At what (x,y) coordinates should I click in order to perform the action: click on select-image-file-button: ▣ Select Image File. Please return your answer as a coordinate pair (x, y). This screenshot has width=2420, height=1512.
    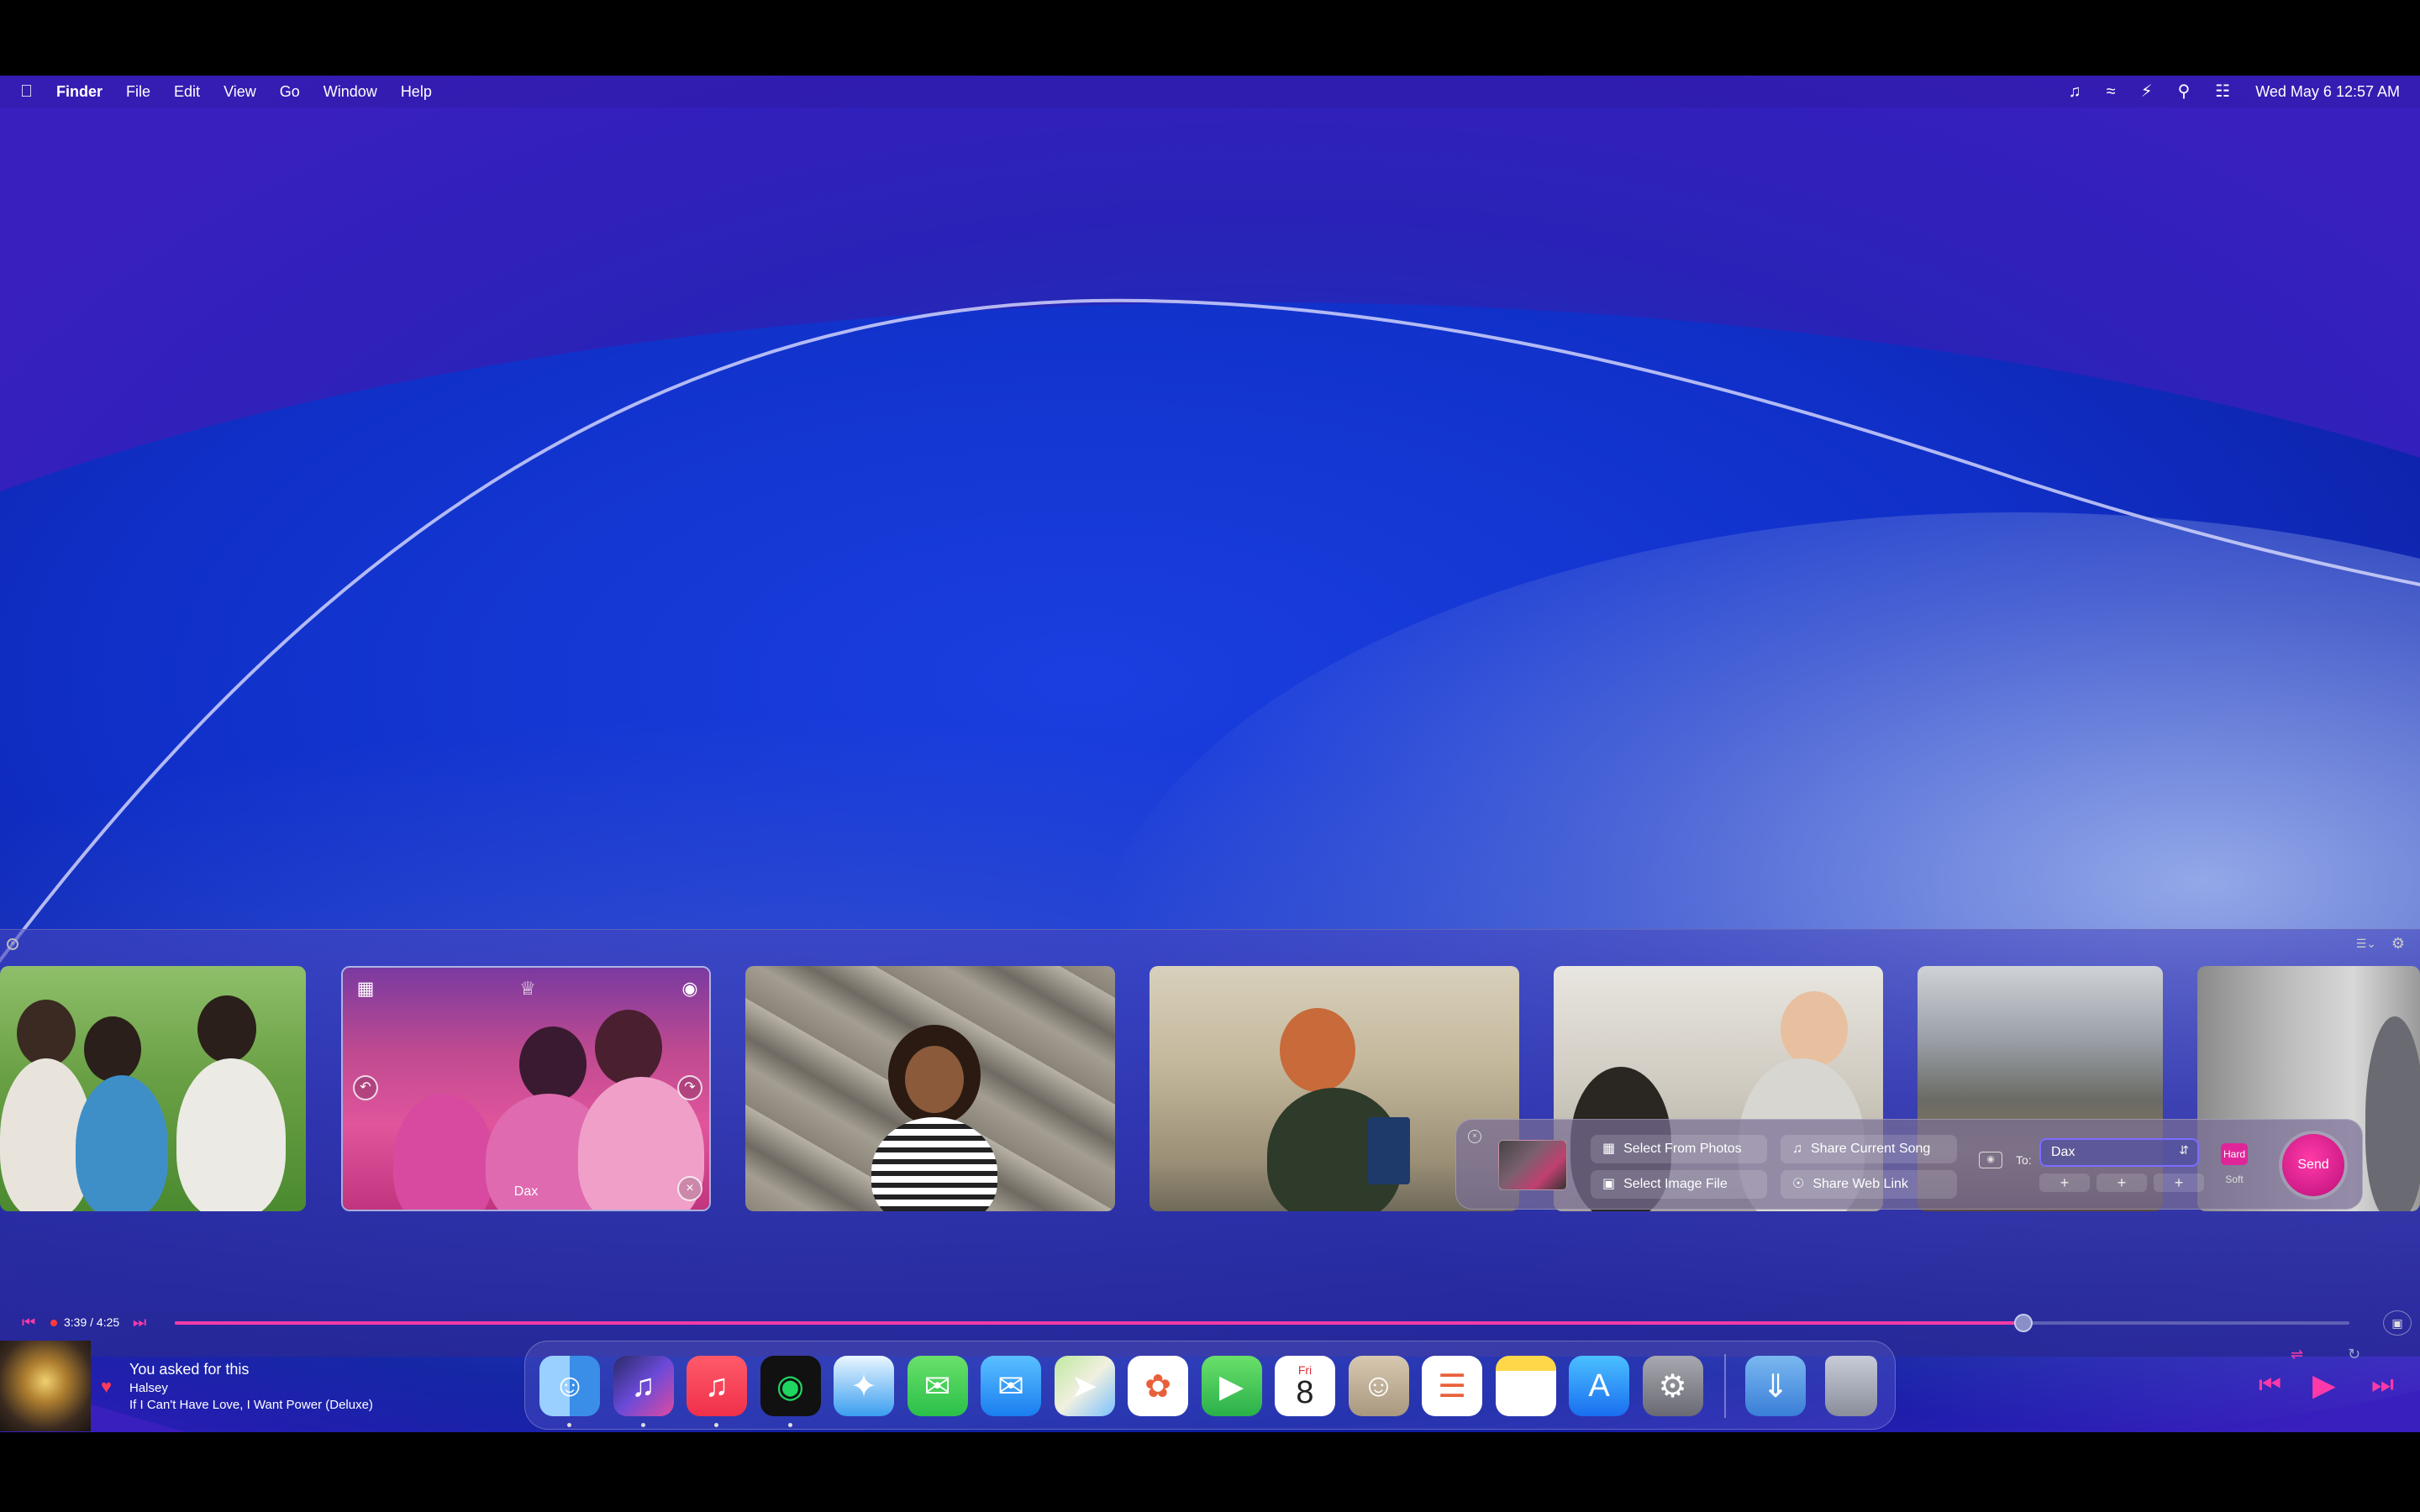
    Looking at the image, I should click on (1679, 1184).